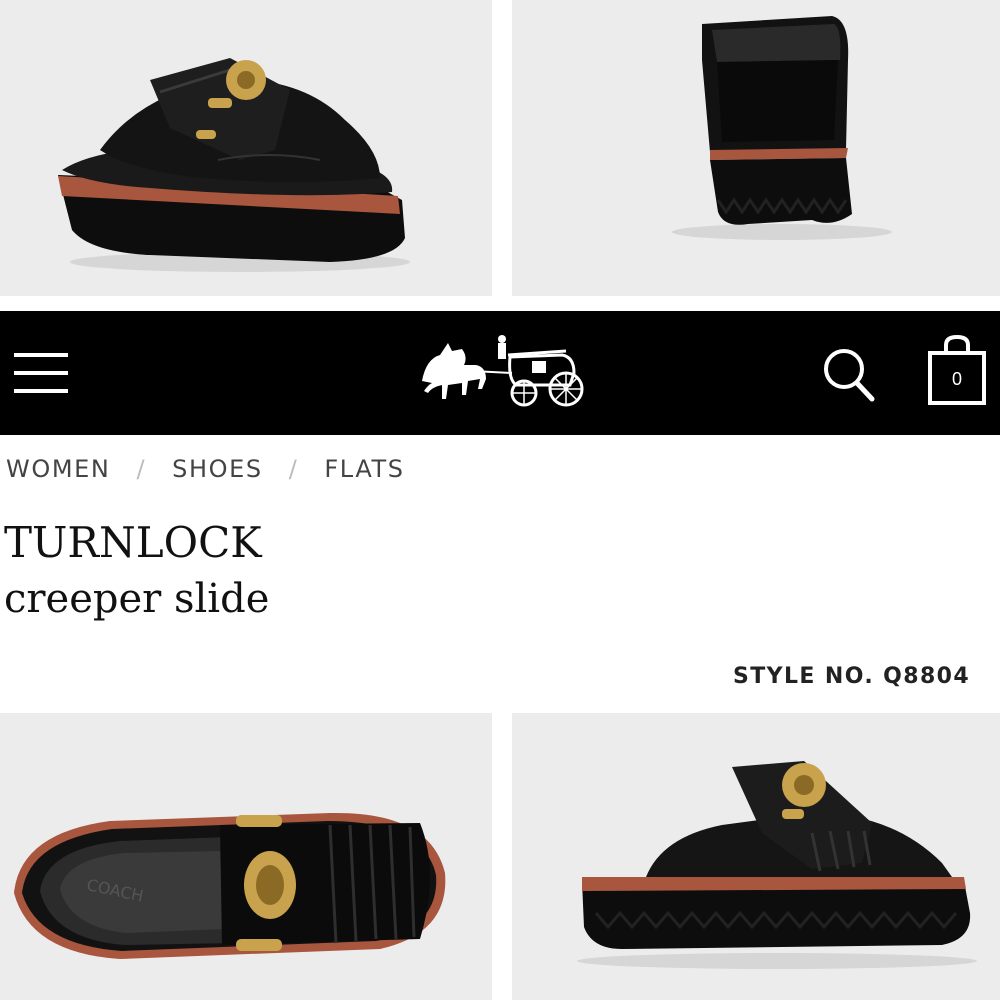 This screenshot has height=1000, width=1000. I want to click on style-number: STYLE NO. Q8804, so click(852, 676).